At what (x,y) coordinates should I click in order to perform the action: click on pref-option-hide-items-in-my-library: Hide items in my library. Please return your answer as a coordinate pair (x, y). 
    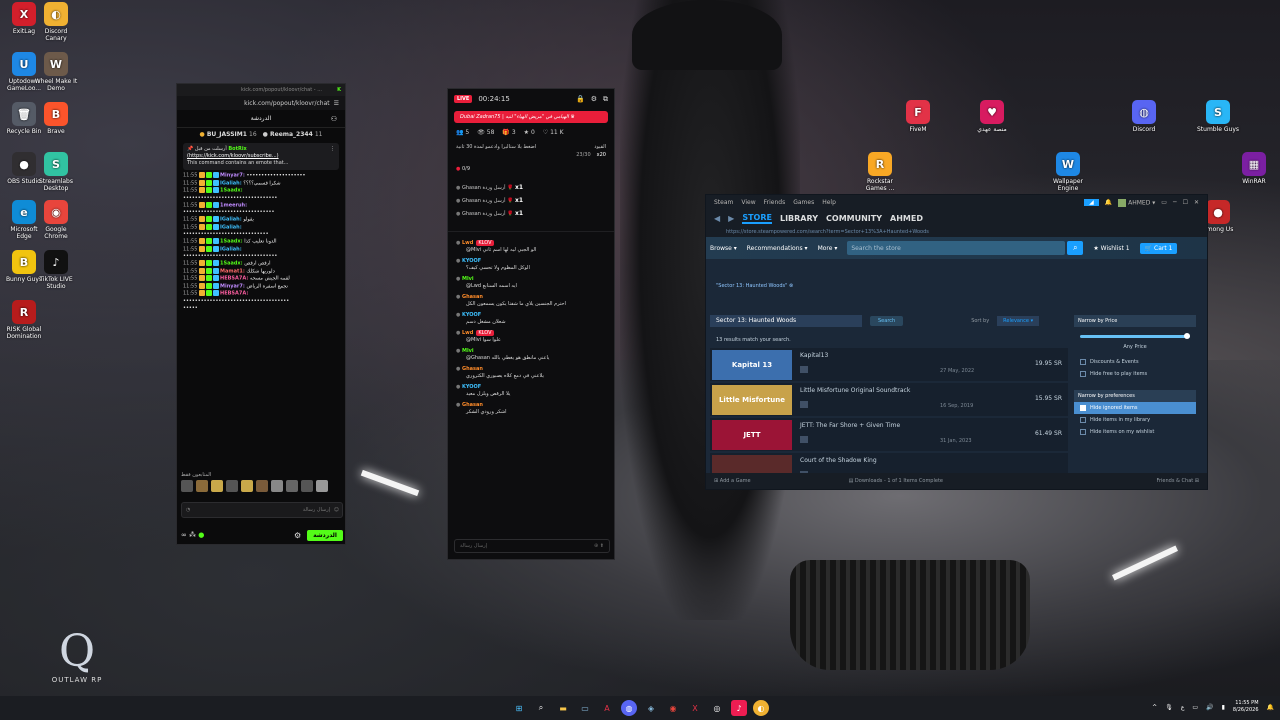
    Looking at the image, I should click on (1135, 420).